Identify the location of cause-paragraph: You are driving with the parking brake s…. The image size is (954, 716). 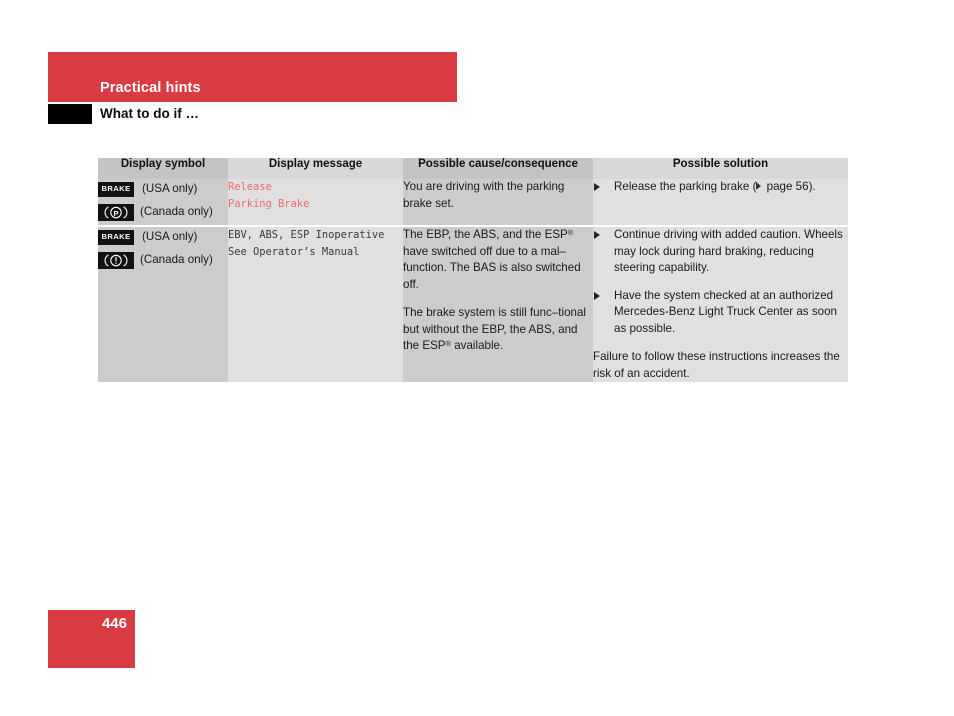
(484, 195).